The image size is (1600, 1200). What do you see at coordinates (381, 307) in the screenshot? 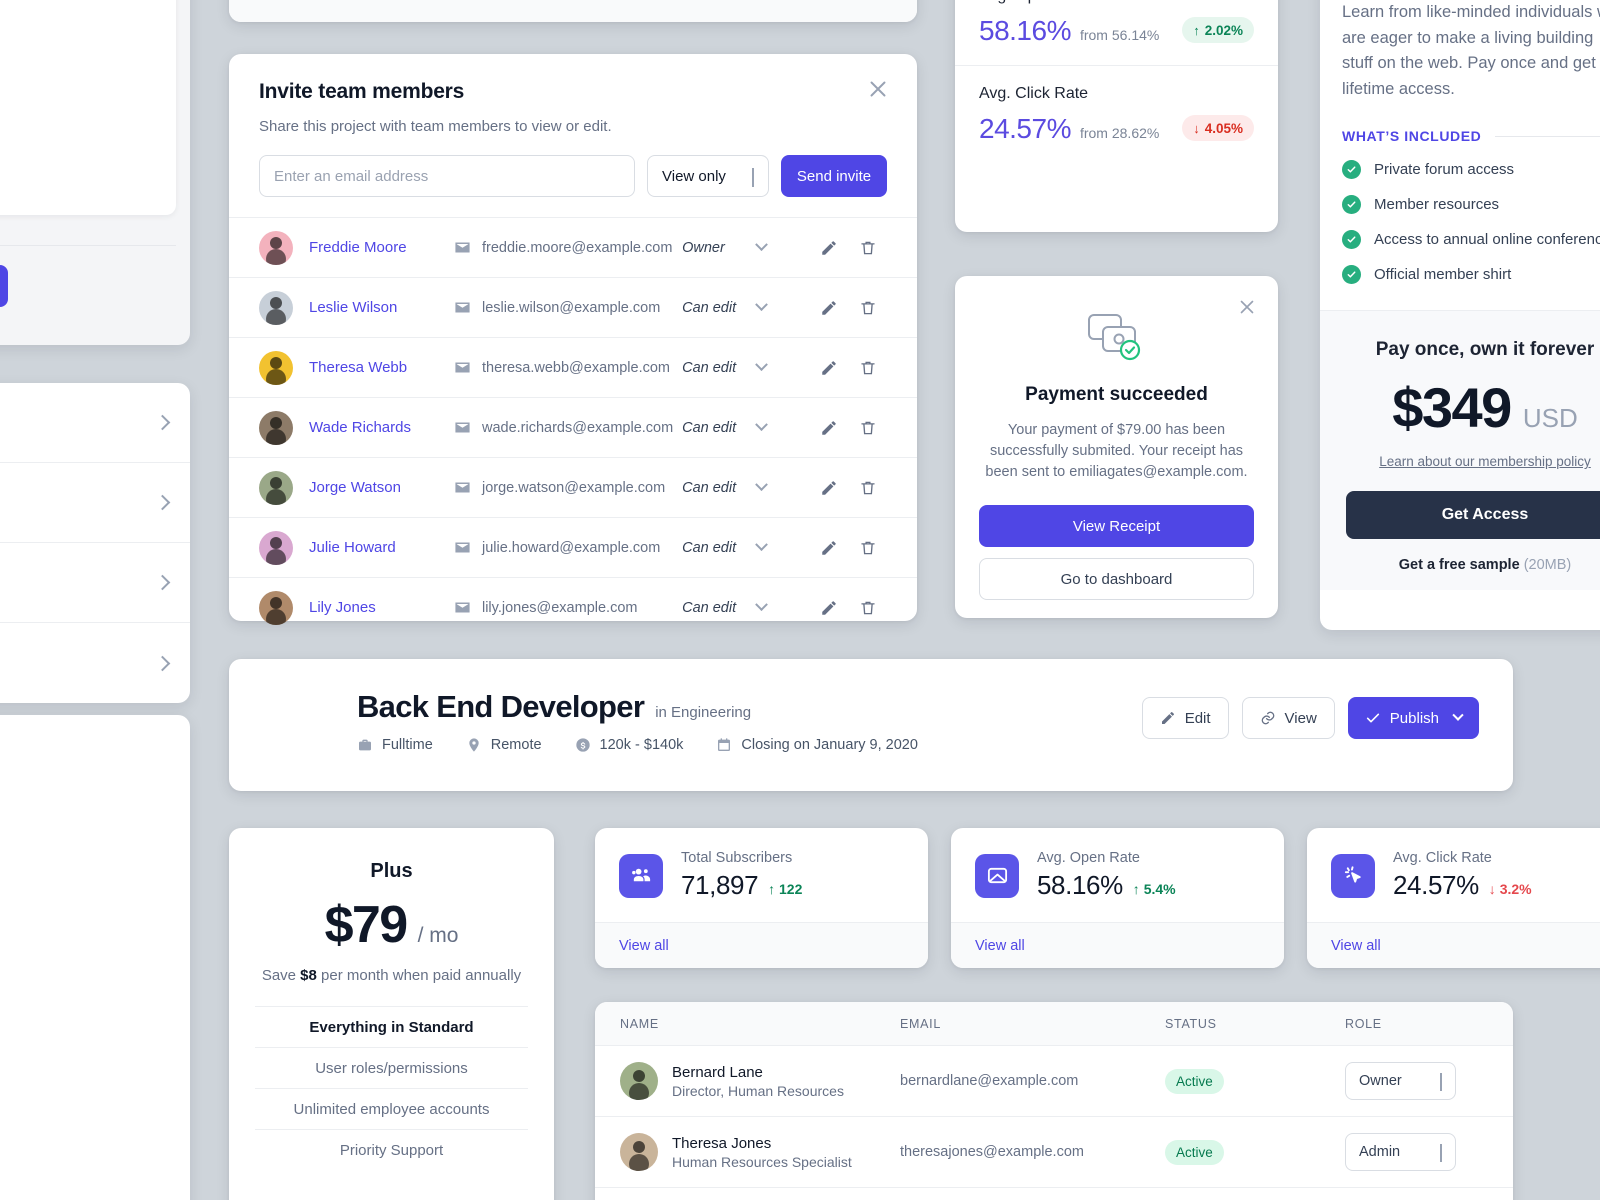
I see `member-name: Leslie Wilson` at bounding box center [381, 307].